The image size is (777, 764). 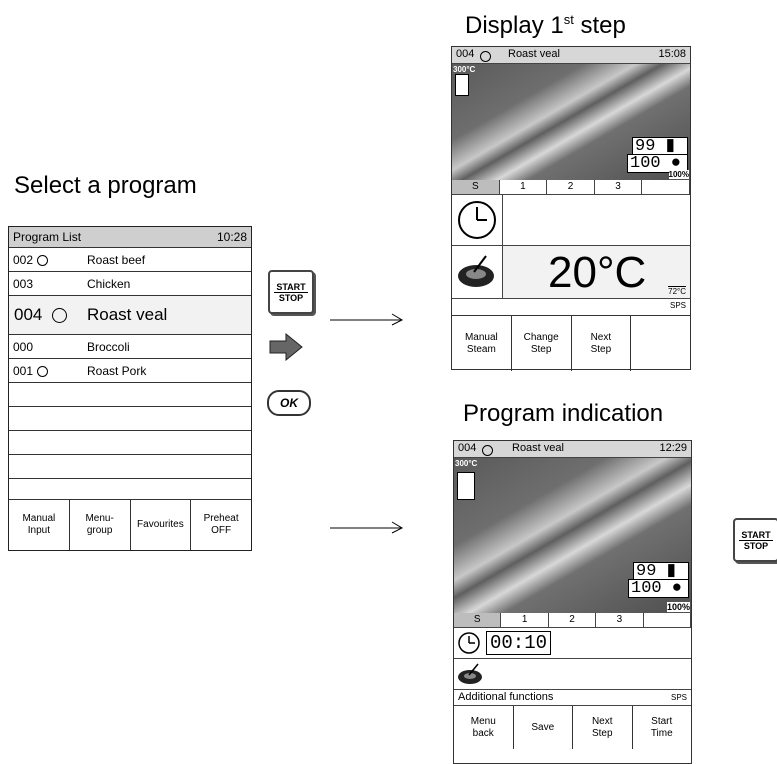 What do you see at coordinates (161, 525) in the screenshot?
I see `favourites-button: Favourites` at bounding box center [161, 525].